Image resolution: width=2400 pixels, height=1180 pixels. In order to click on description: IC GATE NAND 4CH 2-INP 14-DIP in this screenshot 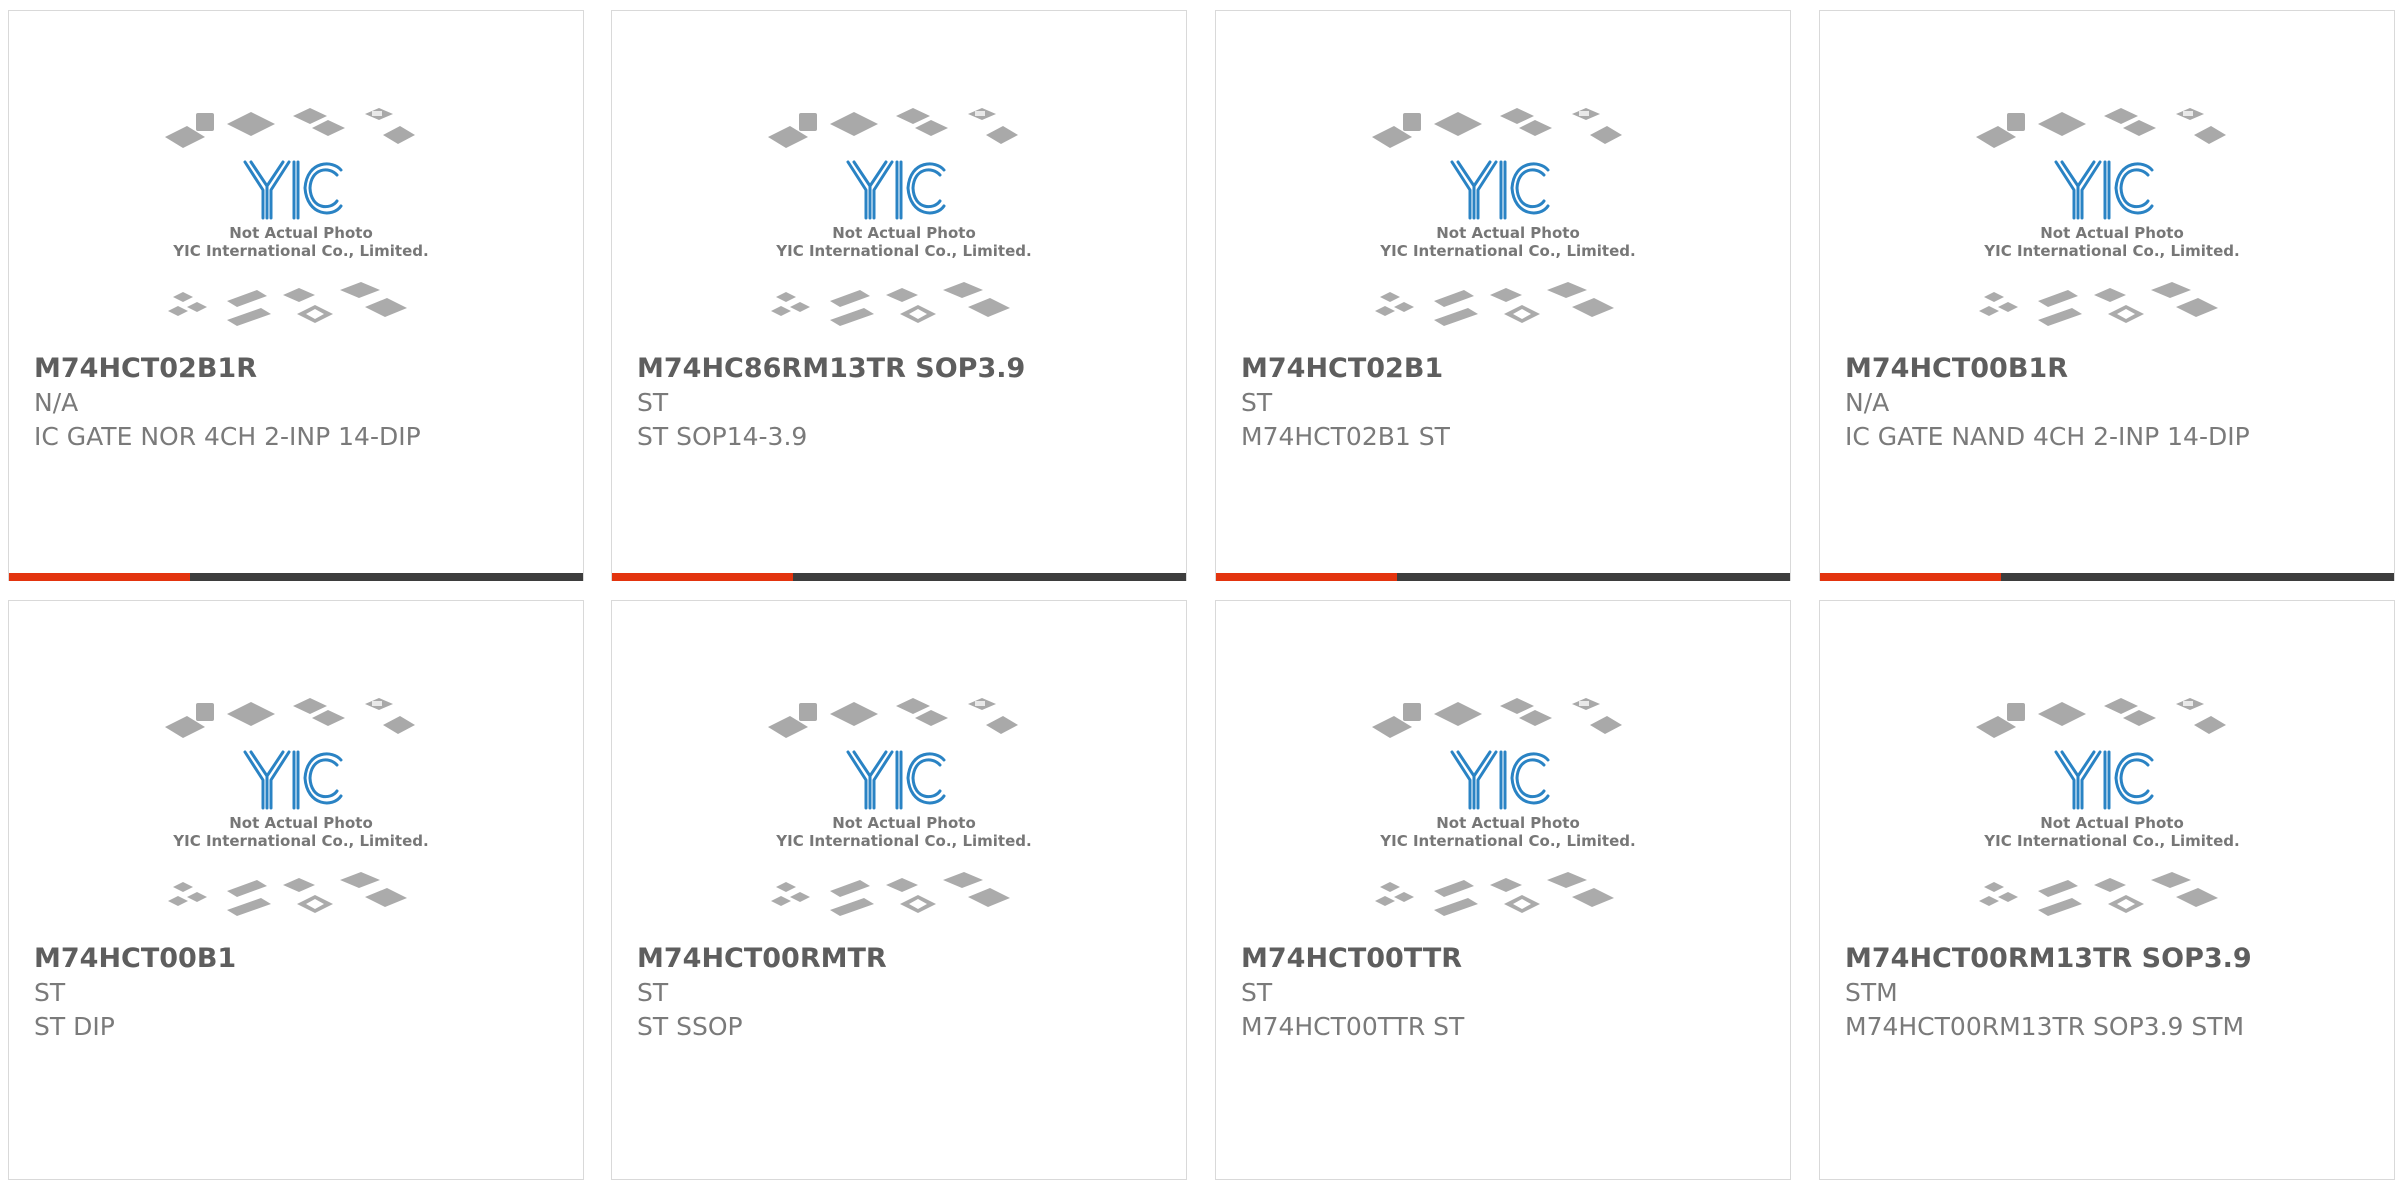, I will do `click(2047, 436)`.